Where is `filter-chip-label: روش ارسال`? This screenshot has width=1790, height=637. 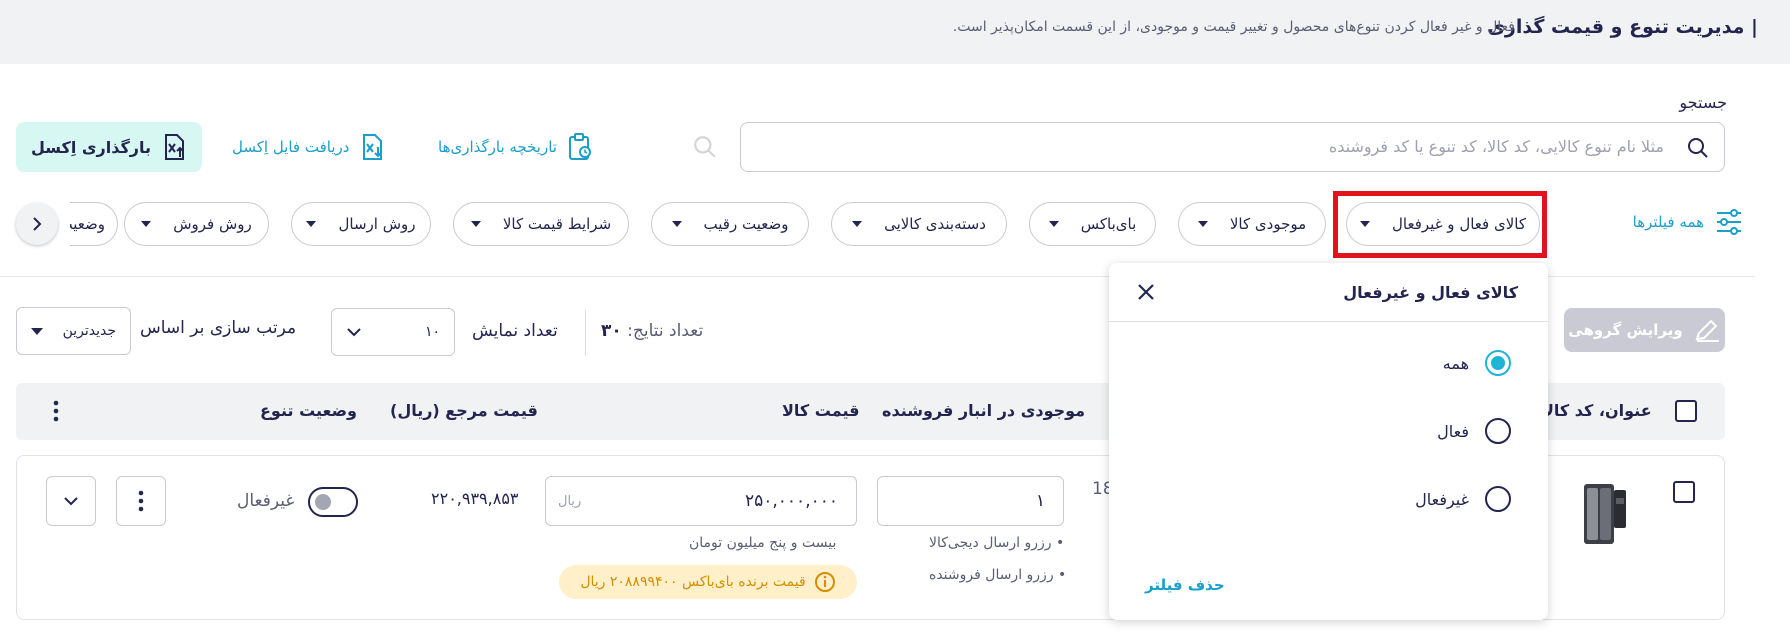
filter-chip-label: روش ارسال is located at coordinates (377, 224).